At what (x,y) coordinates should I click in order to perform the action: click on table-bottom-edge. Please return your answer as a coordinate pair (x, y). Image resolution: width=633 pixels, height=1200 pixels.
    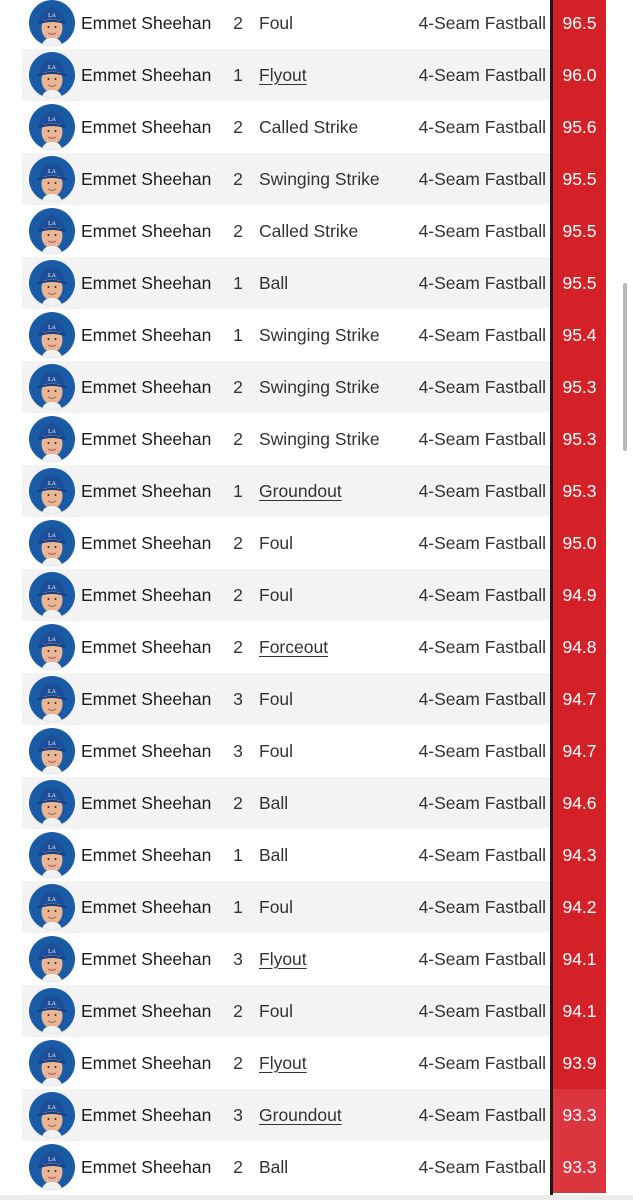
    Looking at the image, I should click on (316, 1197).